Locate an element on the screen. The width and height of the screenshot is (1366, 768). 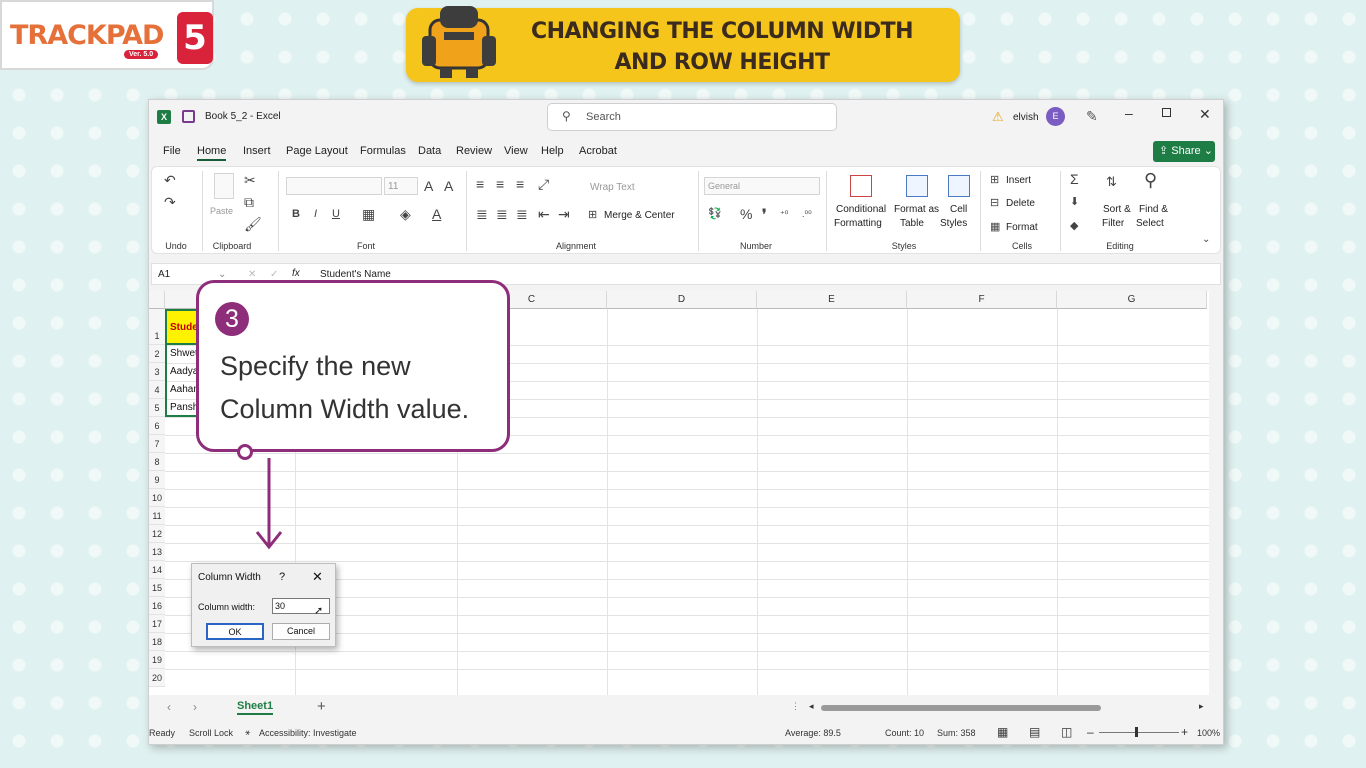
sort-filter-label-1: Sort & is located at coordinates (1117, 209).